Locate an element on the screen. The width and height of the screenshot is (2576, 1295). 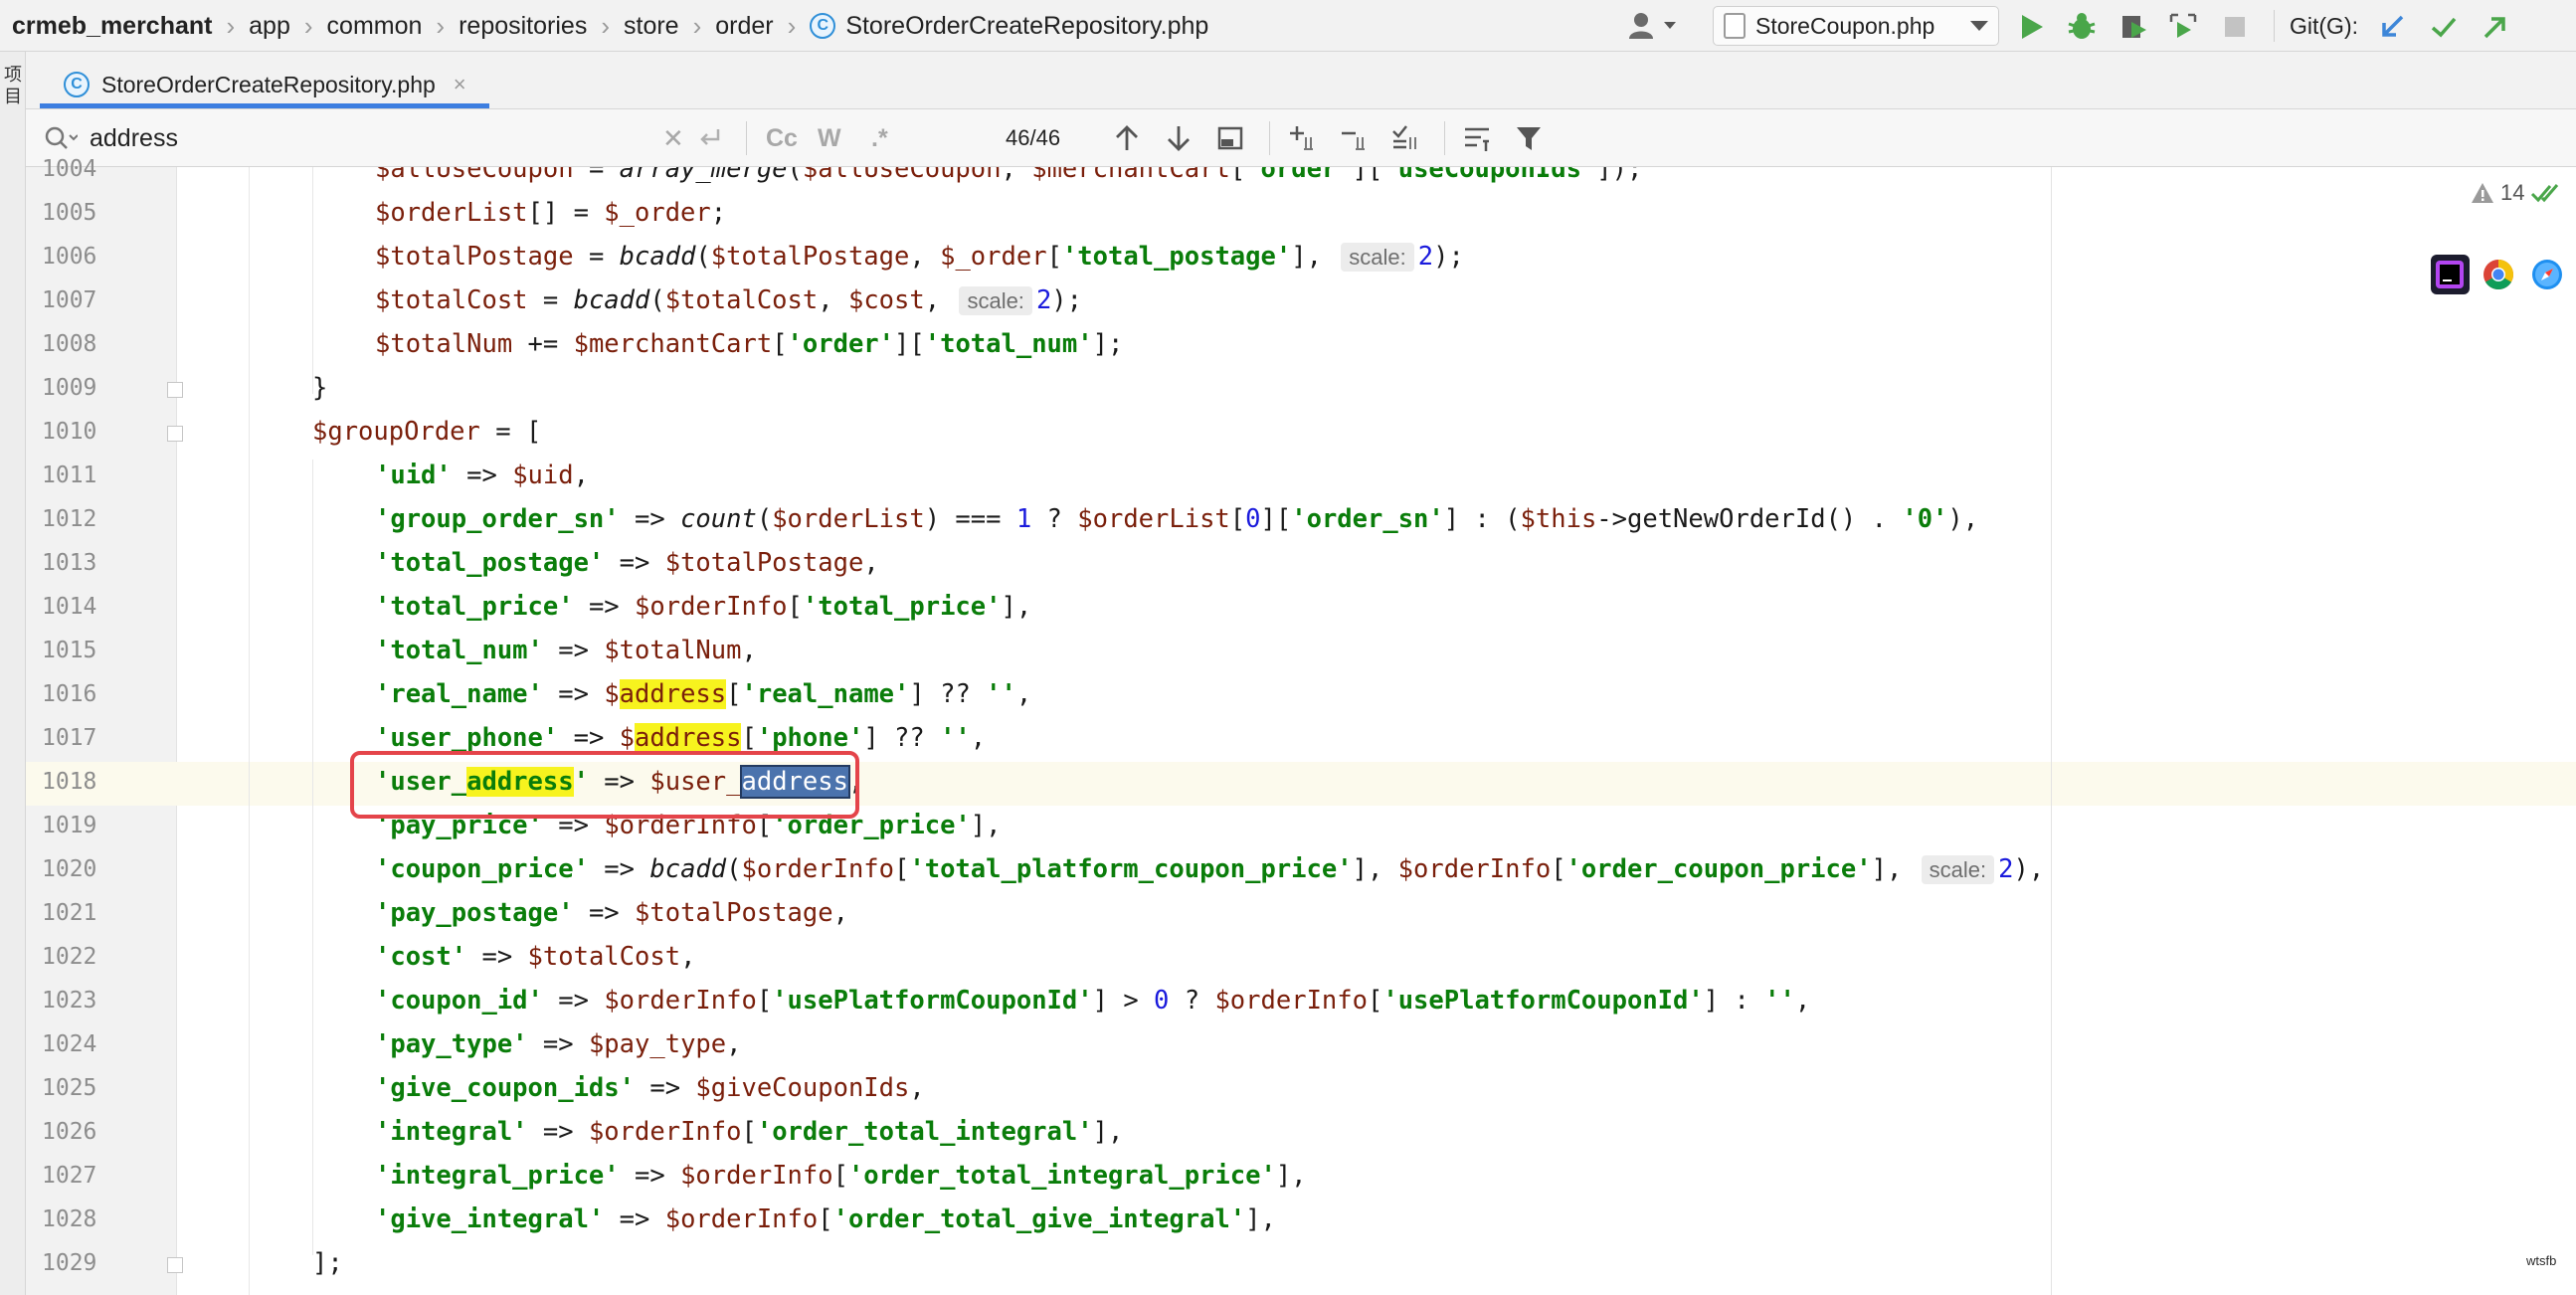
git-push-button is located at coordinates (2495, 27).